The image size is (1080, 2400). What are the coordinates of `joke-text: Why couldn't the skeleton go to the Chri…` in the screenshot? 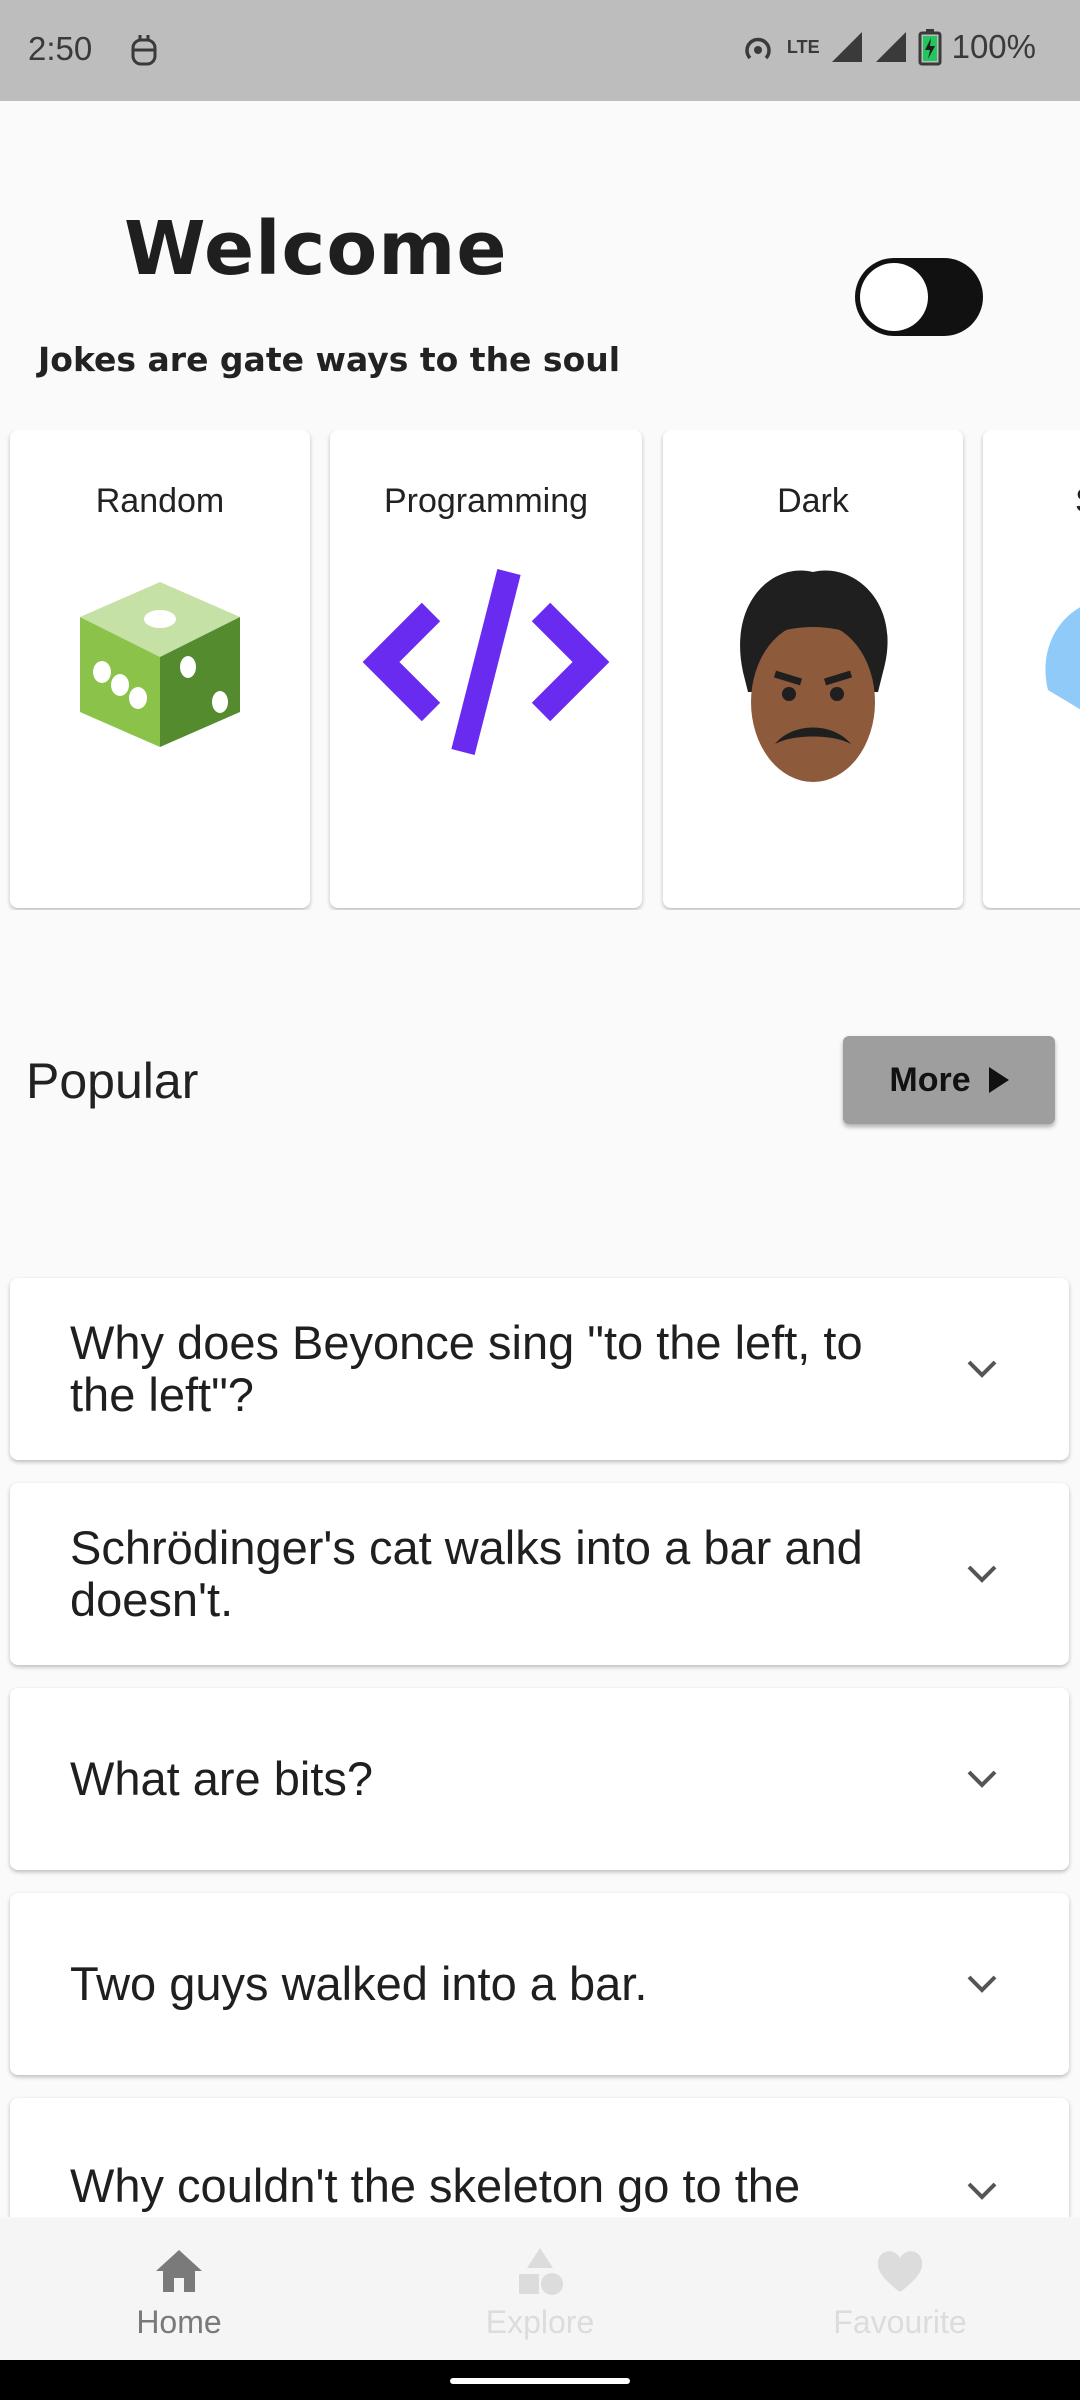 It's located at (435, 2188).